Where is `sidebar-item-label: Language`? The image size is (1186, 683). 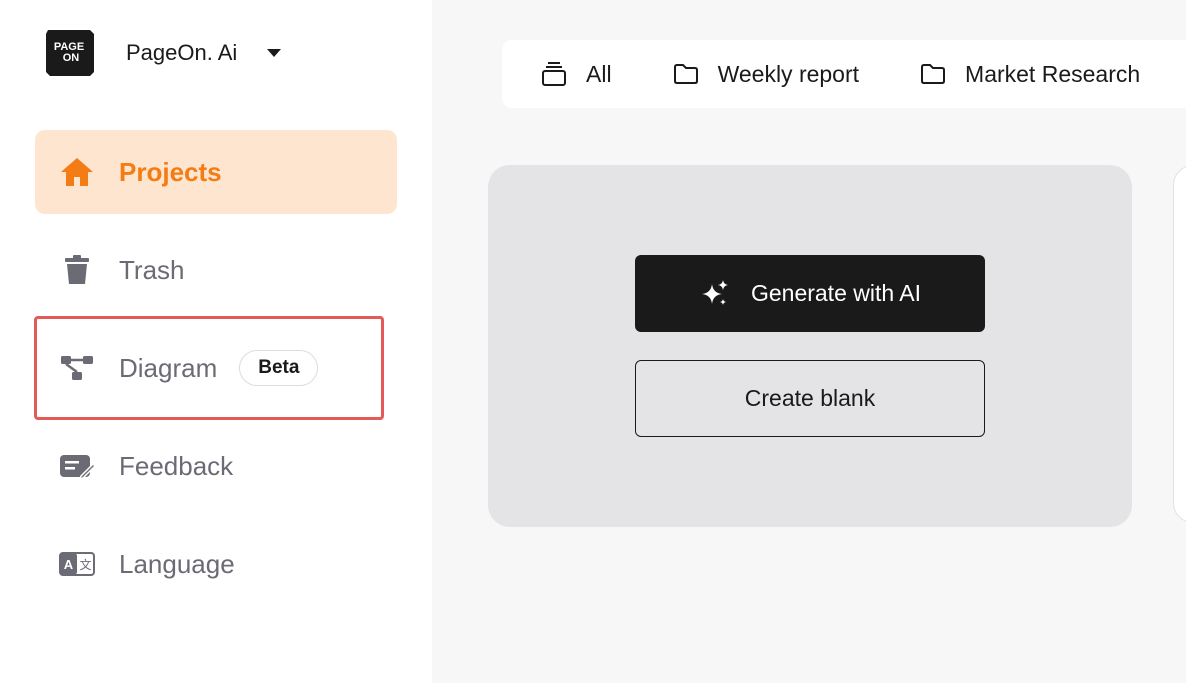
sidebar-item-label: Language is located at coordinates (177, 563).